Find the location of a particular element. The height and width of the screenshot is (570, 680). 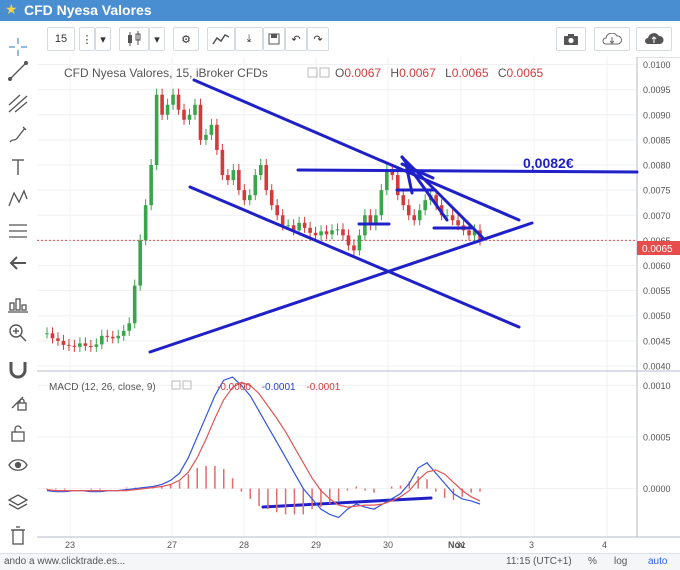

price-tick-label: 0.0040 is located at coordinates (657, 366).